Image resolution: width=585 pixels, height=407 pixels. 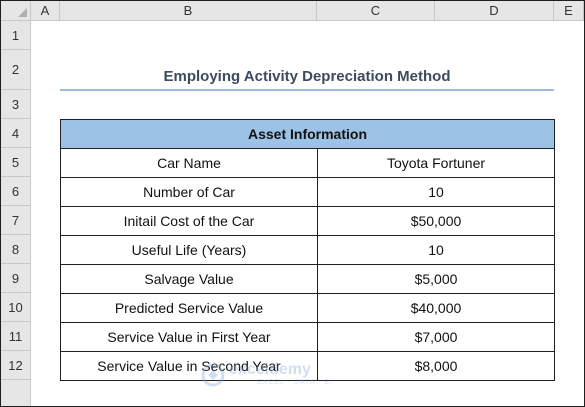 I want to click on table-row: Service Value in Second Year $8,000, so click(x=307, y=366).